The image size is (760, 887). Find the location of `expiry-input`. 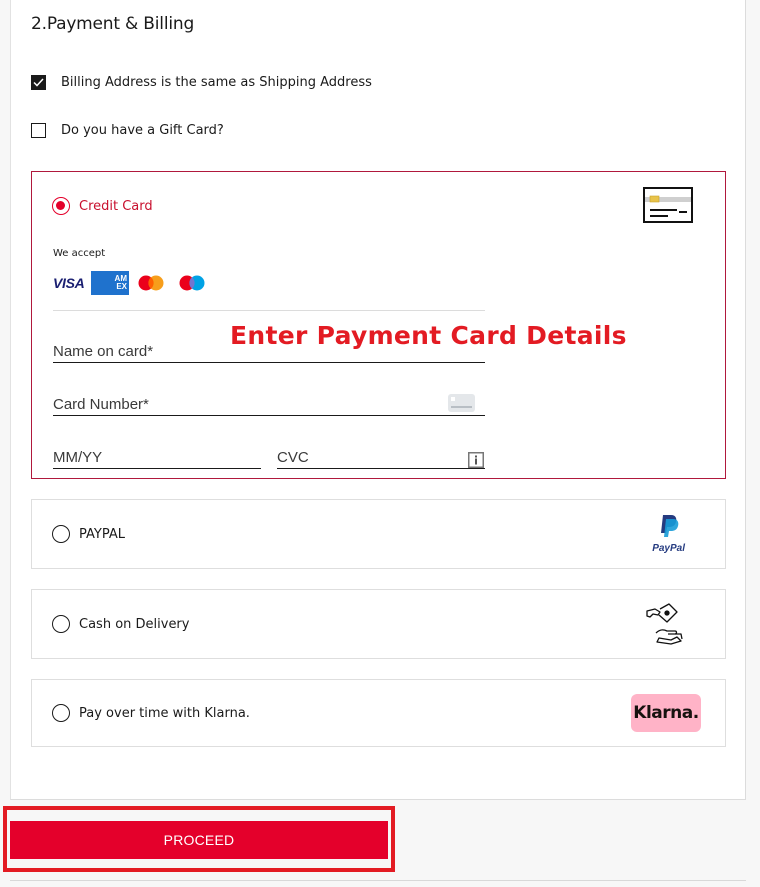

expiry-input is located at coordinates (157, 454).